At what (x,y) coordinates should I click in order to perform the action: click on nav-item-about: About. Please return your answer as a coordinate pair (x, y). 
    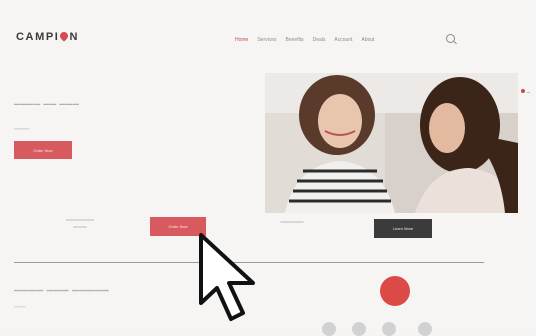
    Looking at the image, I should click on (367, 40).